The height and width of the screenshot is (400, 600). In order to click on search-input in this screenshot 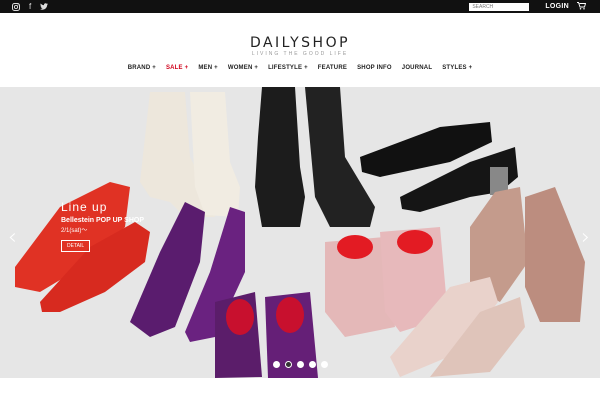, I will do `click(499, 6)`.